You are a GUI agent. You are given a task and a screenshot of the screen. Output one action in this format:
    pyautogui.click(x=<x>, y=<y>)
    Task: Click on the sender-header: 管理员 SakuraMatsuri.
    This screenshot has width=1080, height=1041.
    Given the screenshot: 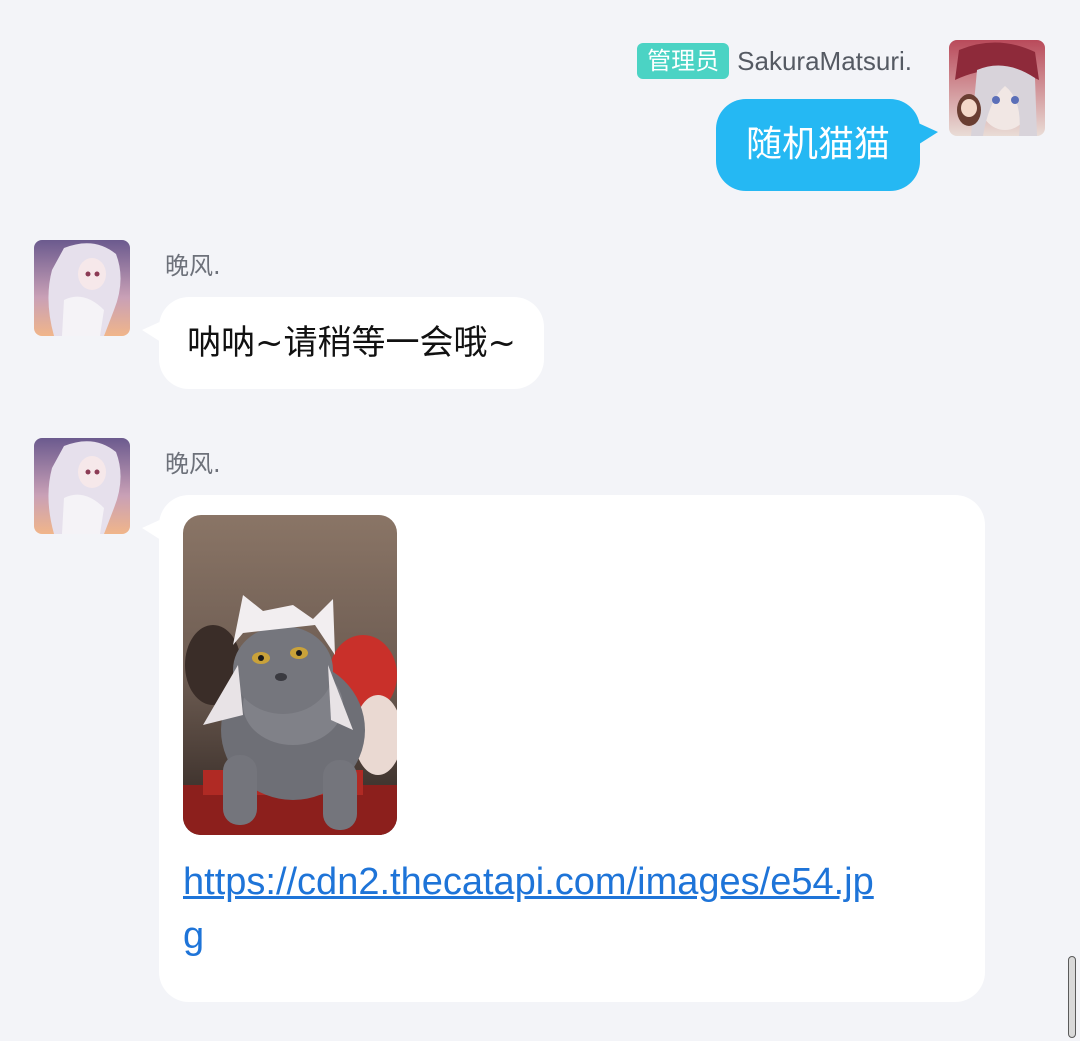 What is the action you would take?
    pyautogui.click(x=774, y=61)
    